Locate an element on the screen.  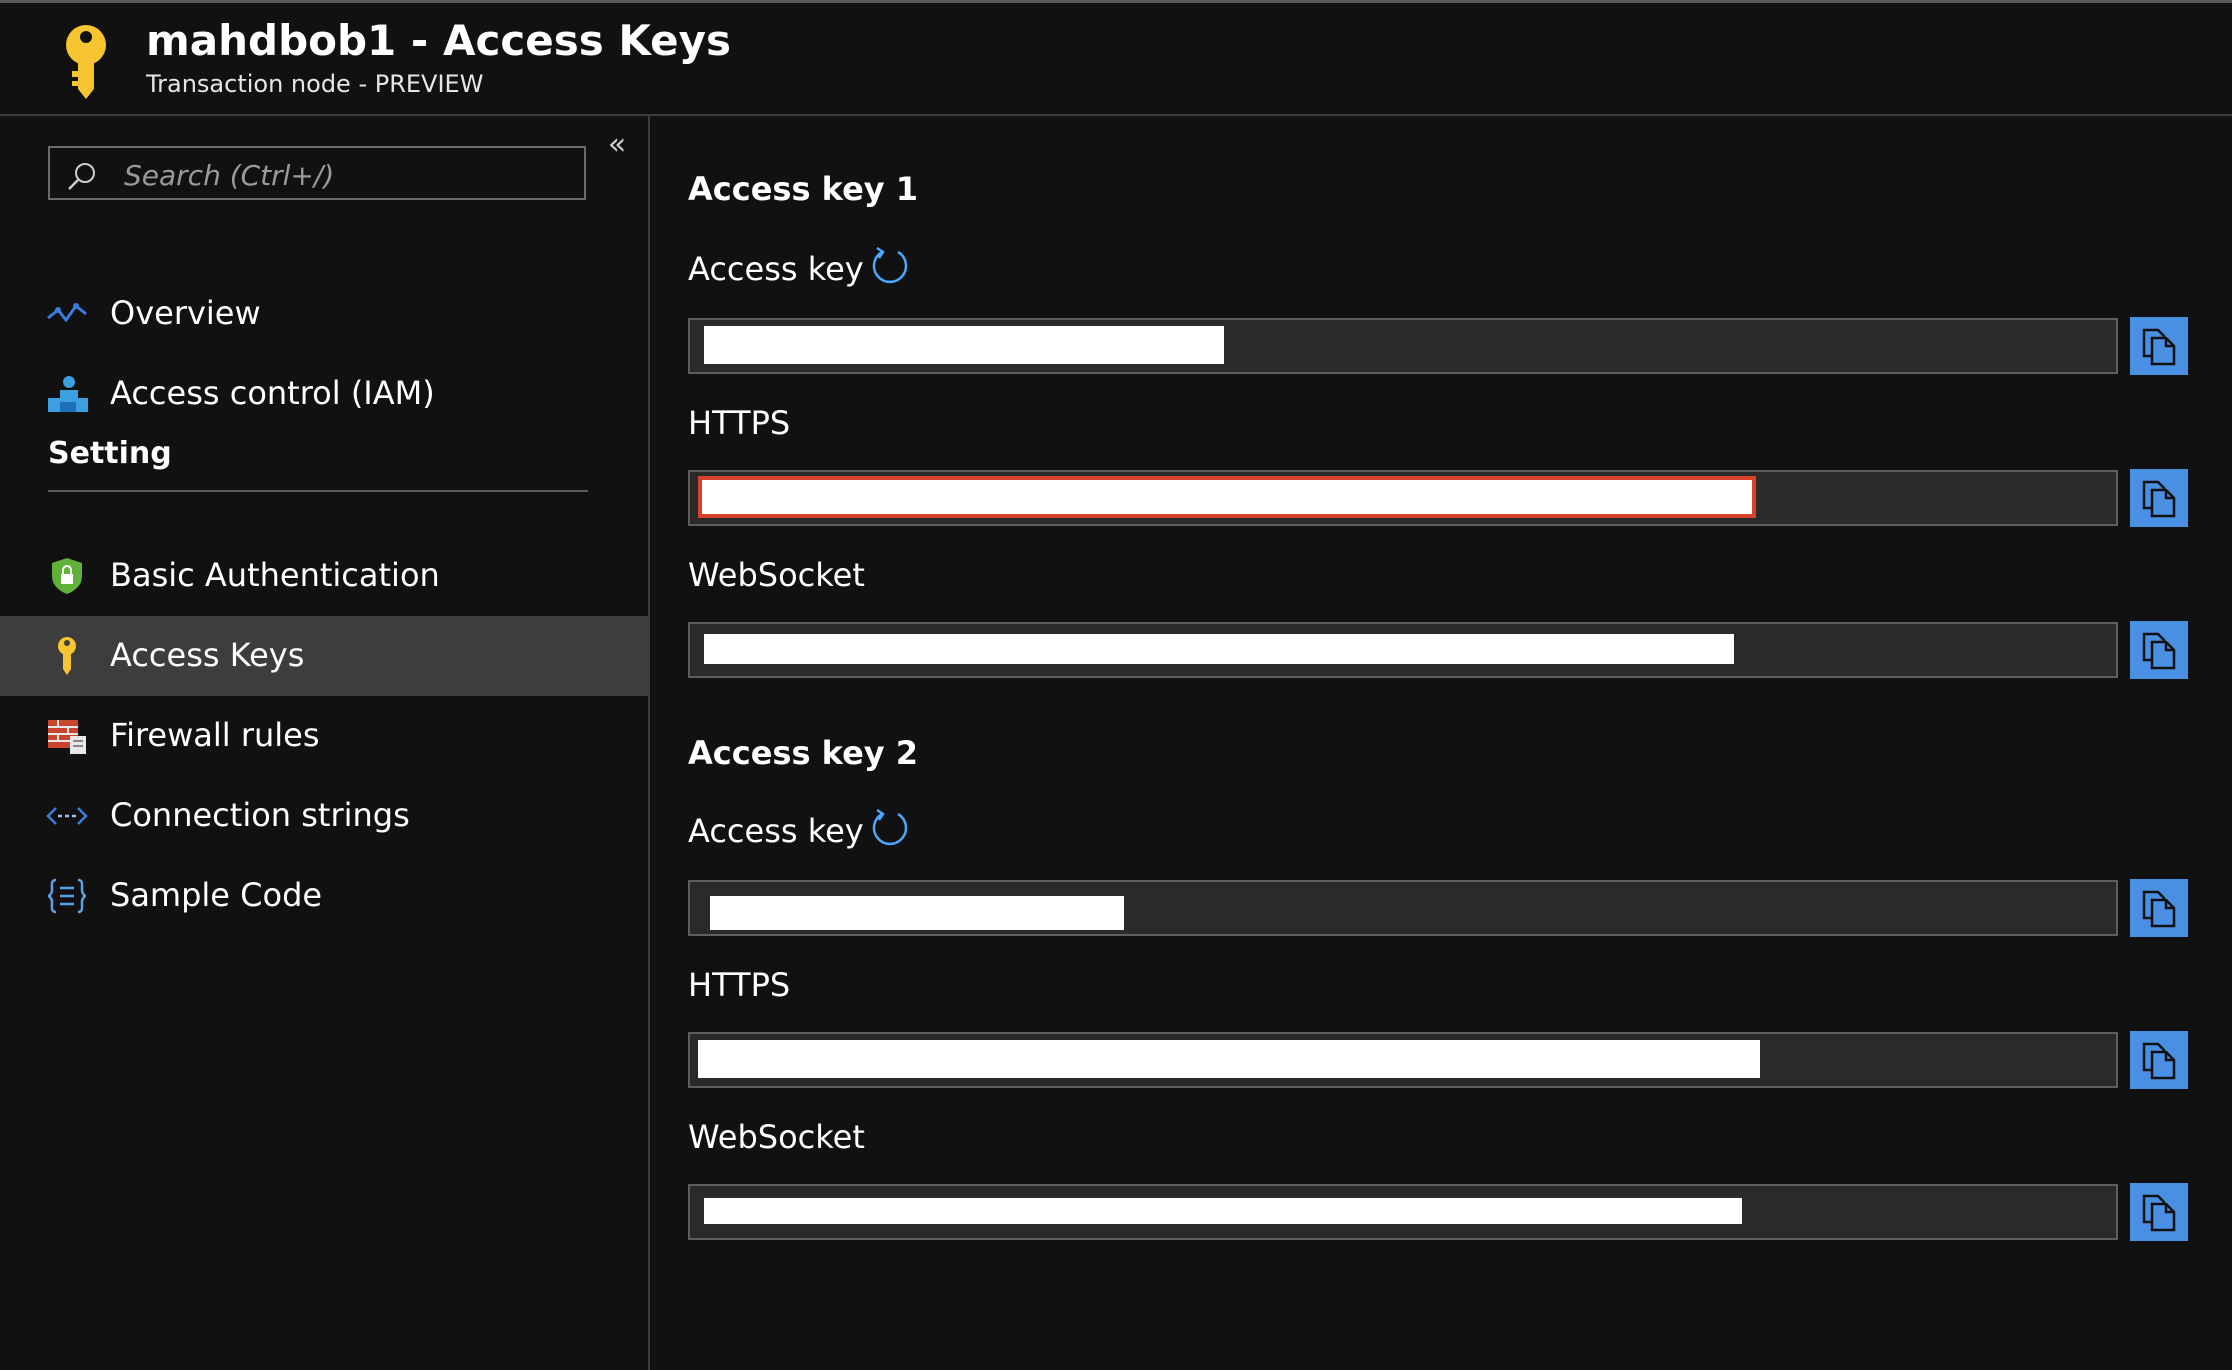
sidebar-item-basic-authentication: Basic Authentication is located at coordinates (324, 576).